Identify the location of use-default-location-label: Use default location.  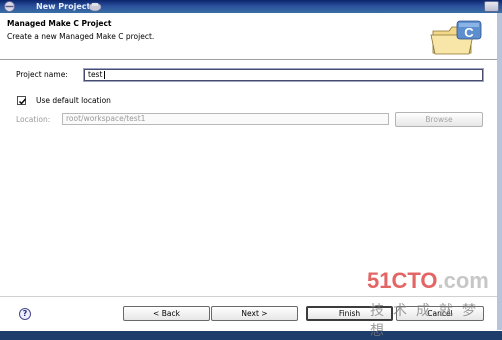
(73, 100).